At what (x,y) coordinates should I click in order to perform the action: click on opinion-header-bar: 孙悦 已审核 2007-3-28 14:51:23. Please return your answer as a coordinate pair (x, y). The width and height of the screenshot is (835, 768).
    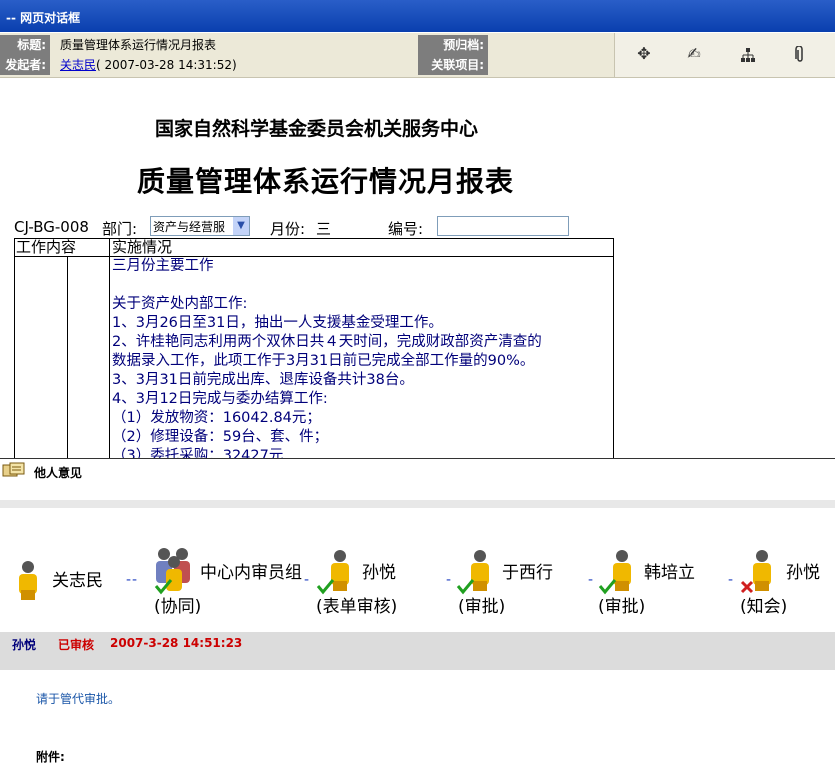
    Looking at the image, I should click on (417, 651).